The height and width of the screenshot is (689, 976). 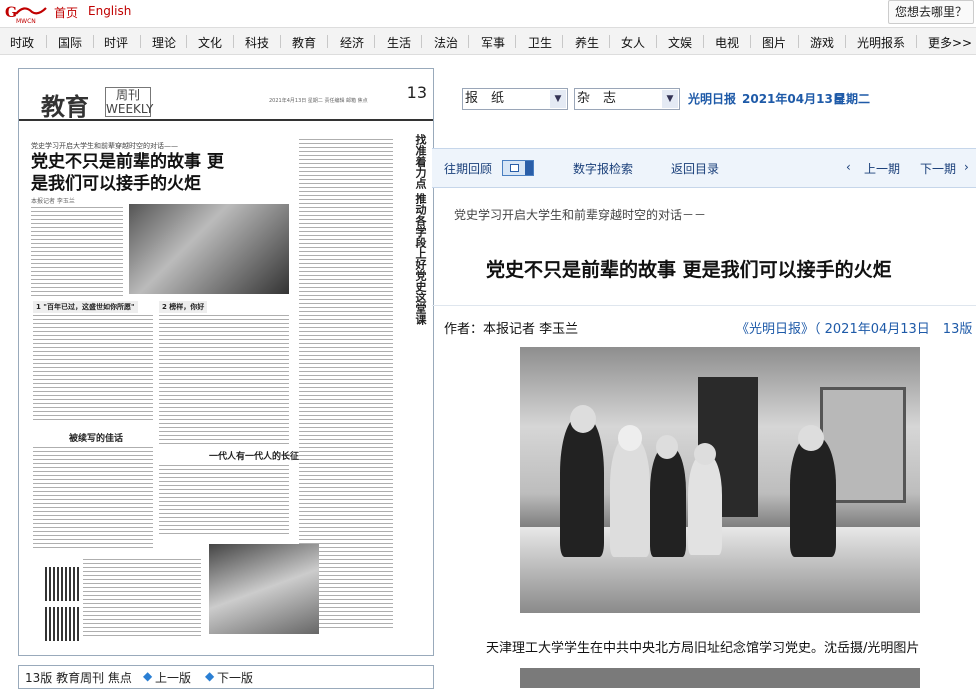 I want to click on where-to-go-button: 您想去哪里？, so click(x=931, y=12).